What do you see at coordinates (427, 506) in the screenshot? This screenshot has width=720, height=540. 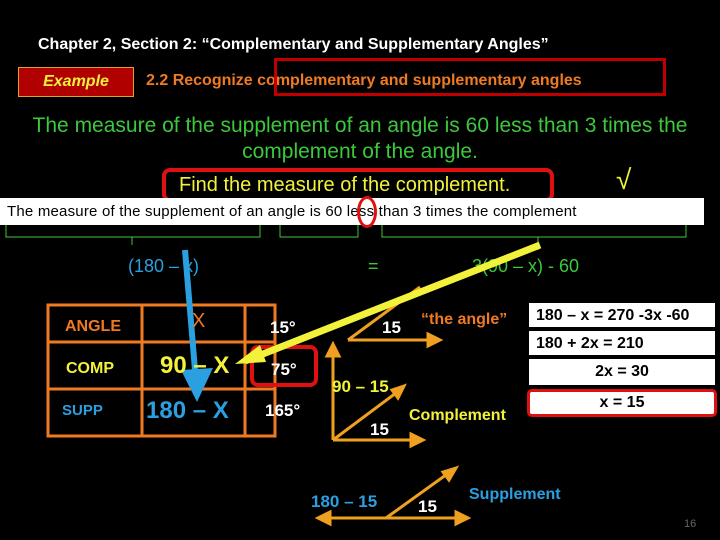 I see `supp-value: 15` at bounding box center [427, 506].